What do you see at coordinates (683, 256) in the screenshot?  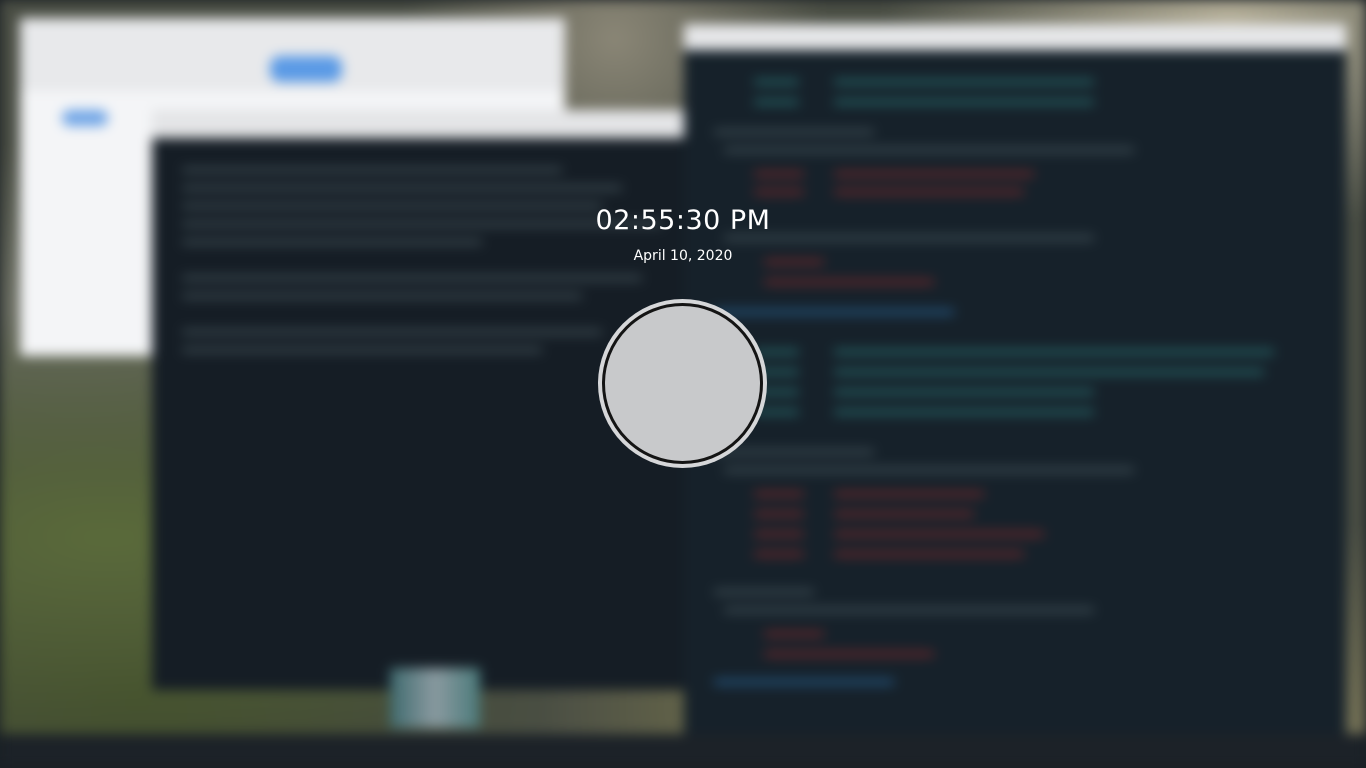 I see `lock-date: April 10, 2020` at bounding box center [683, 256].